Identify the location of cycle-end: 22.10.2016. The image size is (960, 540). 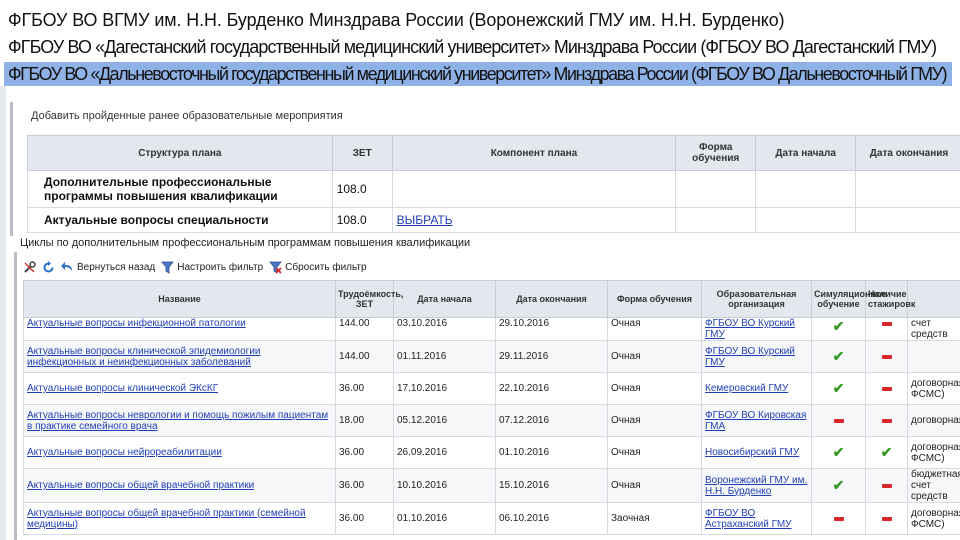
(551, 388).